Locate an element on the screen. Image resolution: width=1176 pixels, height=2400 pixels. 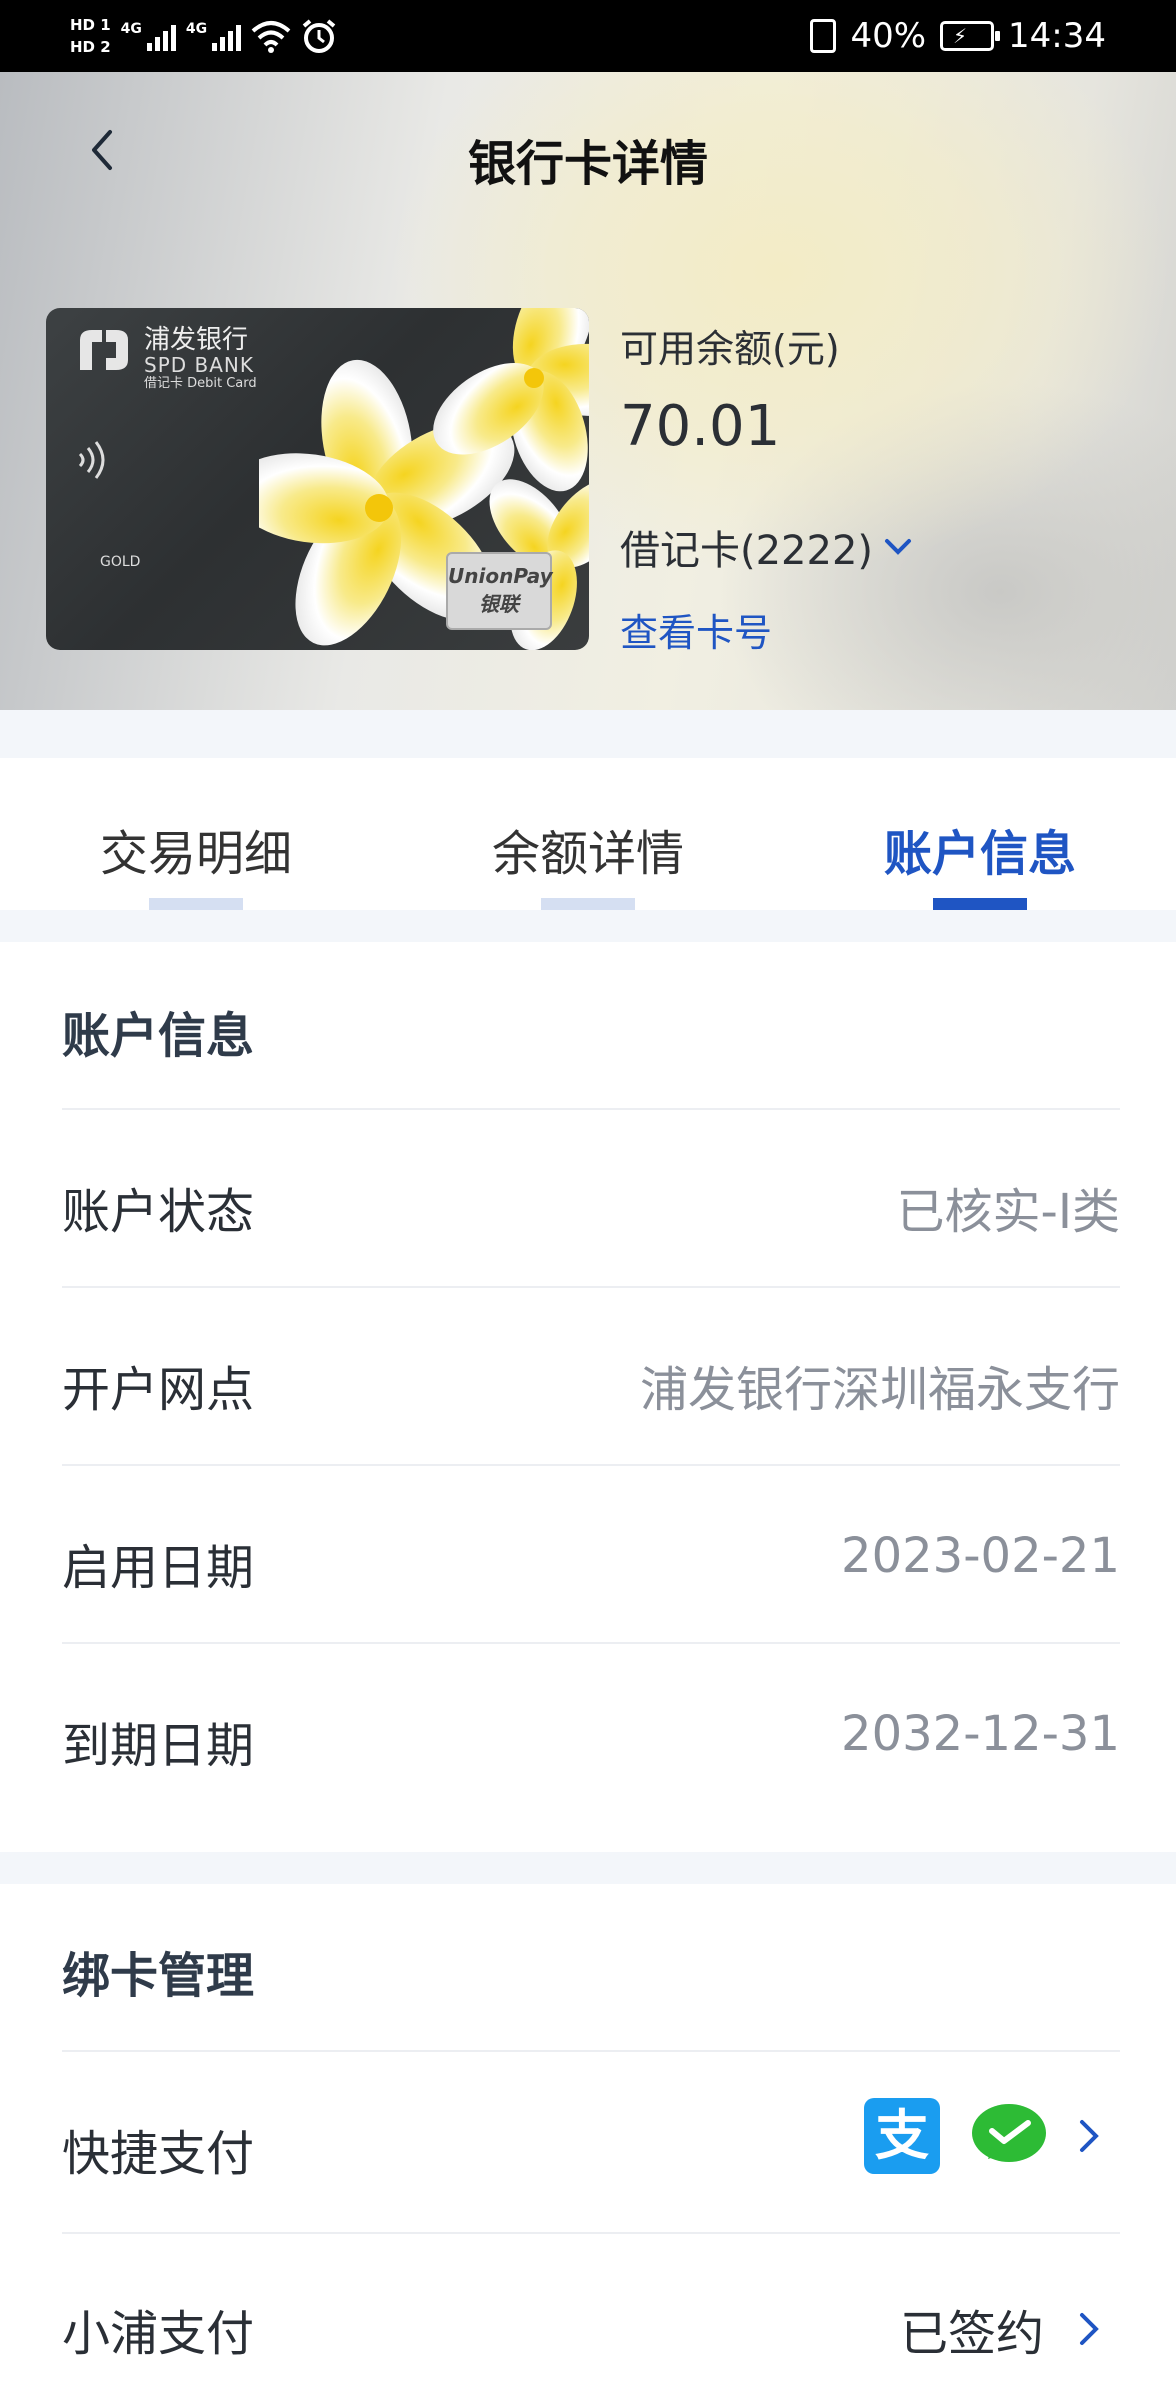
alarm-icon is located at coordinates (319, 36).